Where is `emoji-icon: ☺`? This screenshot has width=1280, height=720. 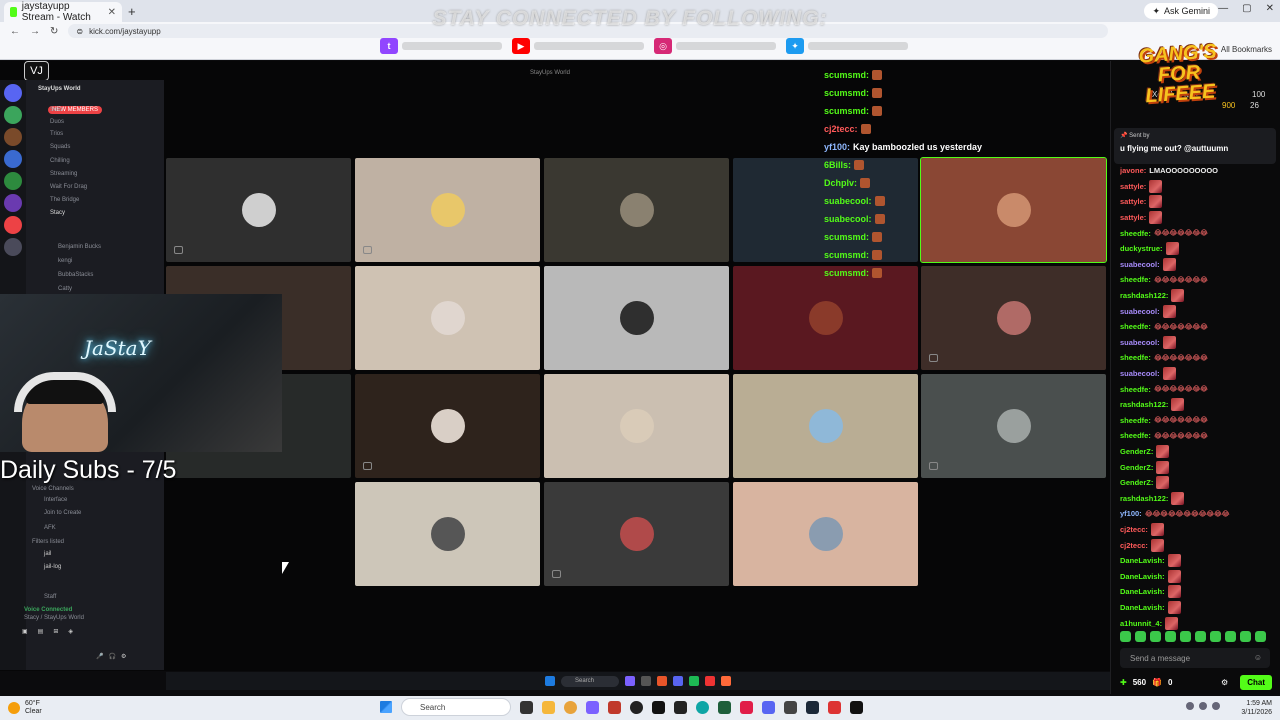 emoji-icon: ☺ is located at coordinates (1258, 657).